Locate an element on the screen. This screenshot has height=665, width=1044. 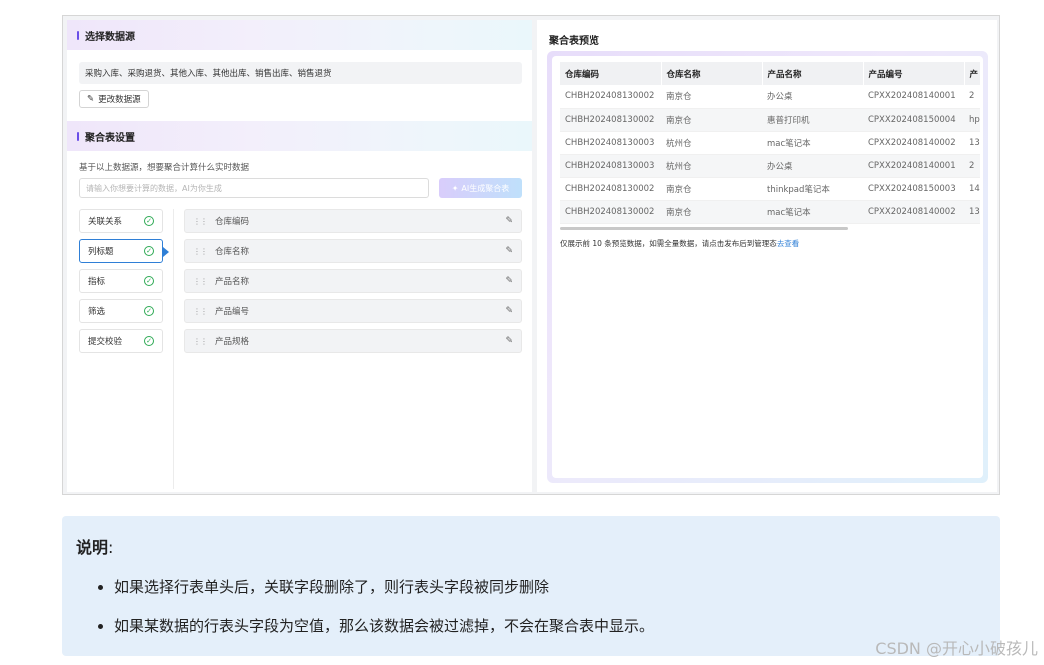
field-item: ⋮⋮ 产品名称 ✎ is located at coordinates (353, 281).